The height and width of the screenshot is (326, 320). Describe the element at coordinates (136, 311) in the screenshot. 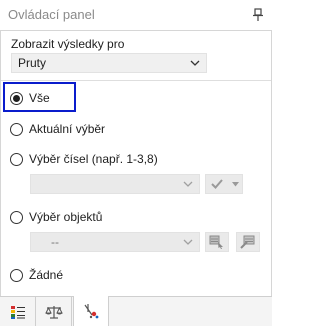

I see `tab-bar` at that location.